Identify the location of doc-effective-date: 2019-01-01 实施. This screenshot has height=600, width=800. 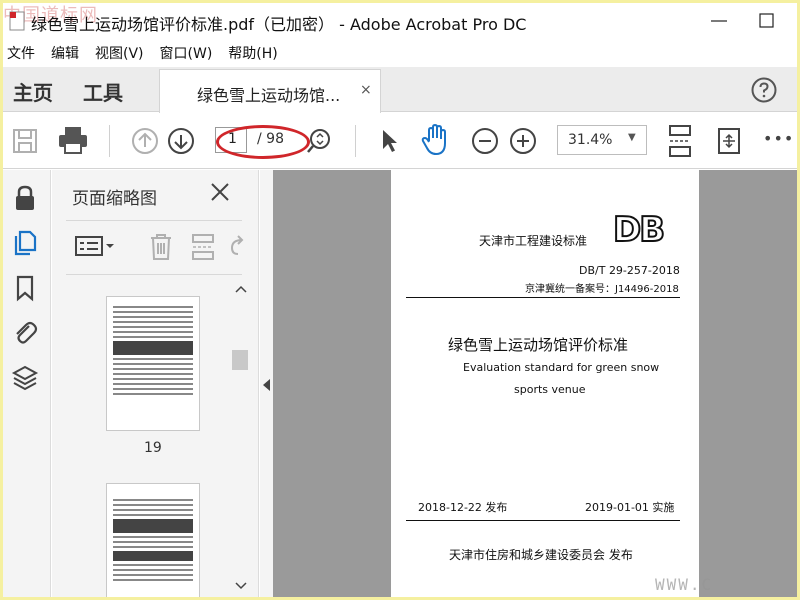
(630, 507).